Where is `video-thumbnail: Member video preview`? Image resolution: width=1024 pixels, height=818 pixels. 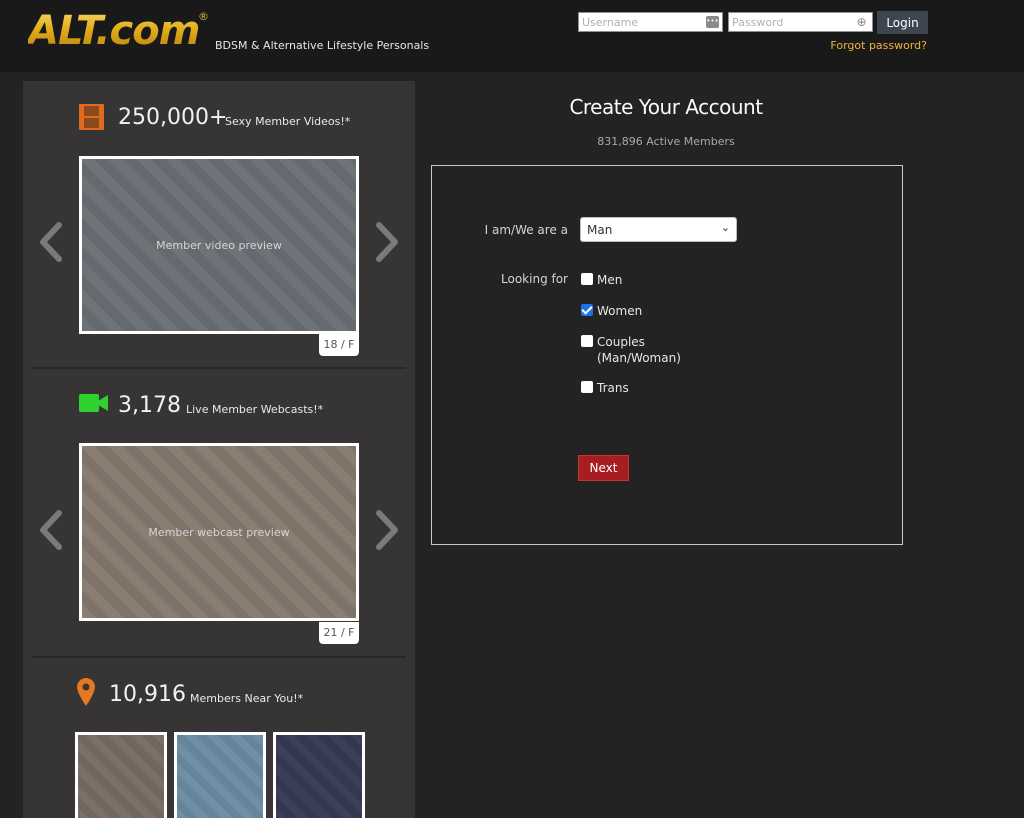 video-thumbnail: Member video preview is located at coordinates (219, 245).